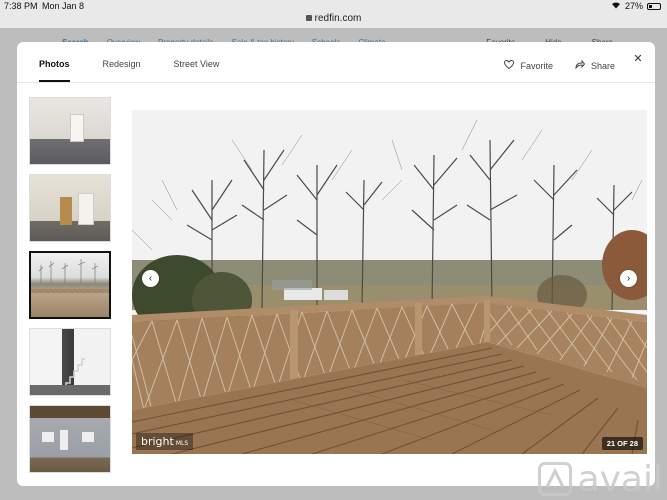  I want to click on share-label: Share, so click(602, 65).